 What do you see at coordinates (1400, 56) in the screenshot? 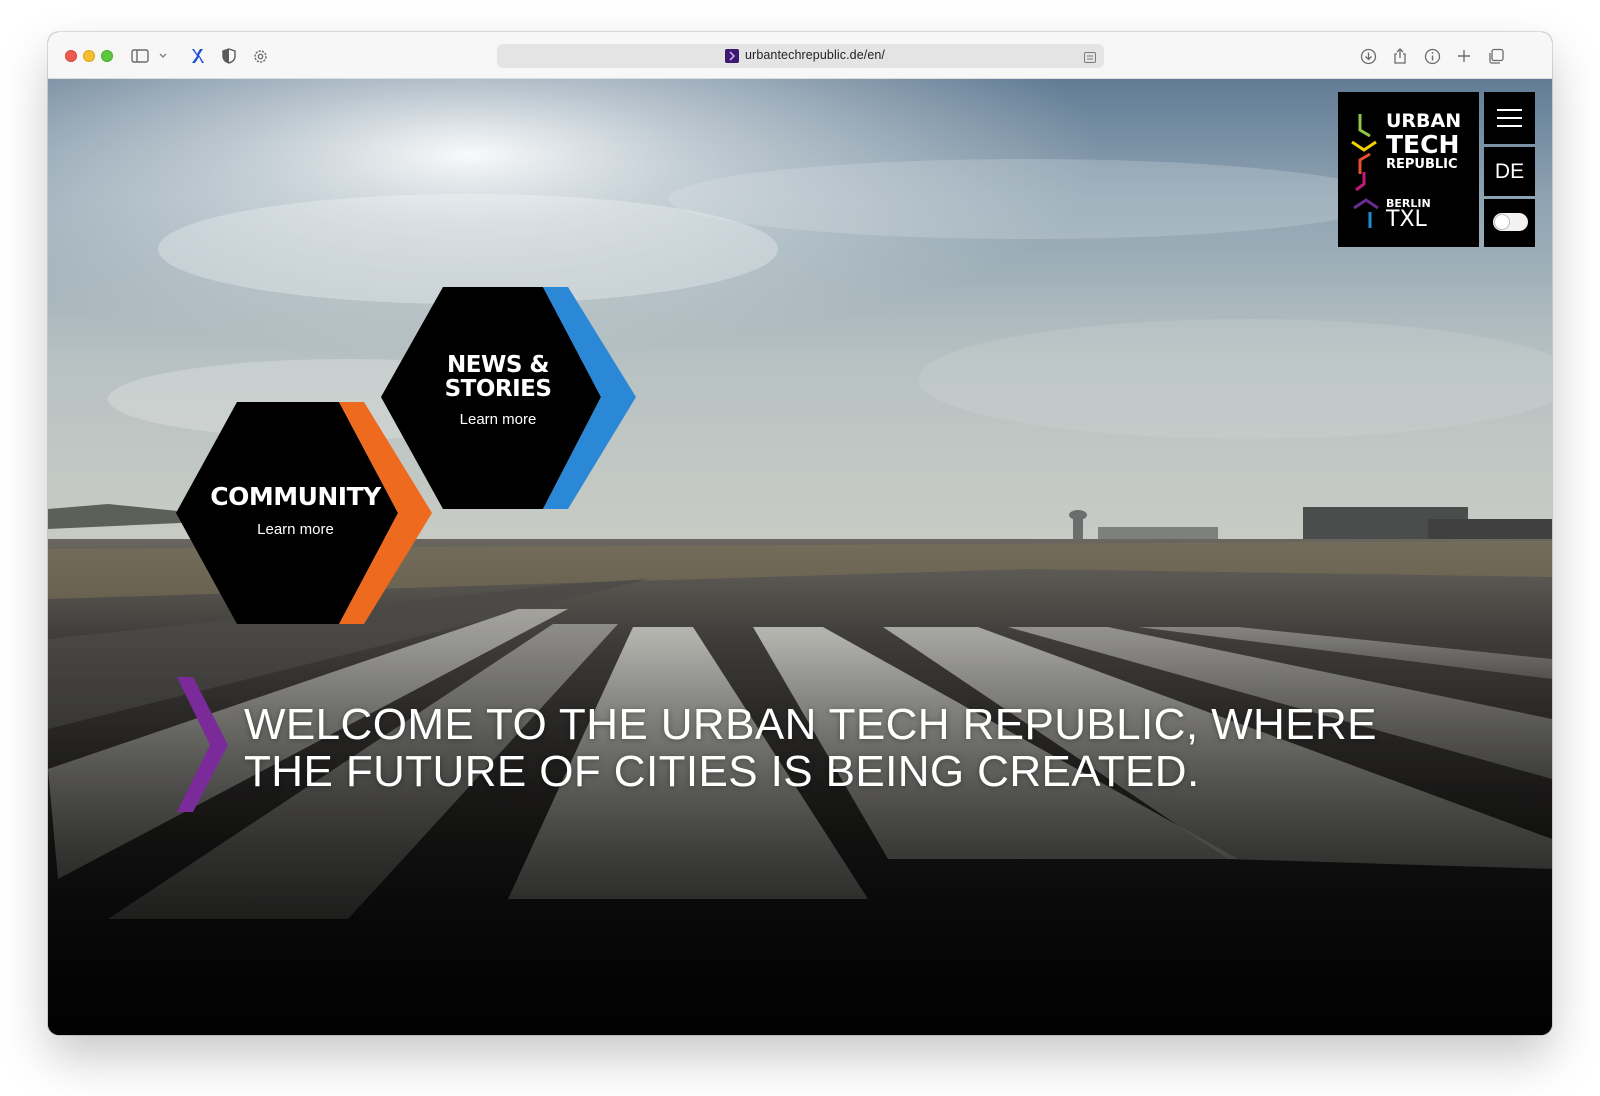
I see `share-icon` at bounding box center [1400, 56].